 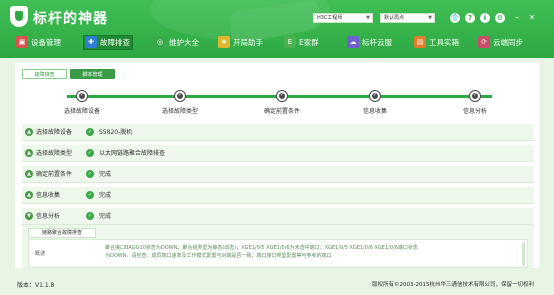 What do you see at coordinates (420, 42) in the screenshot?
I see `toolbox-icon: ▤` at bounding box center [420, 42].